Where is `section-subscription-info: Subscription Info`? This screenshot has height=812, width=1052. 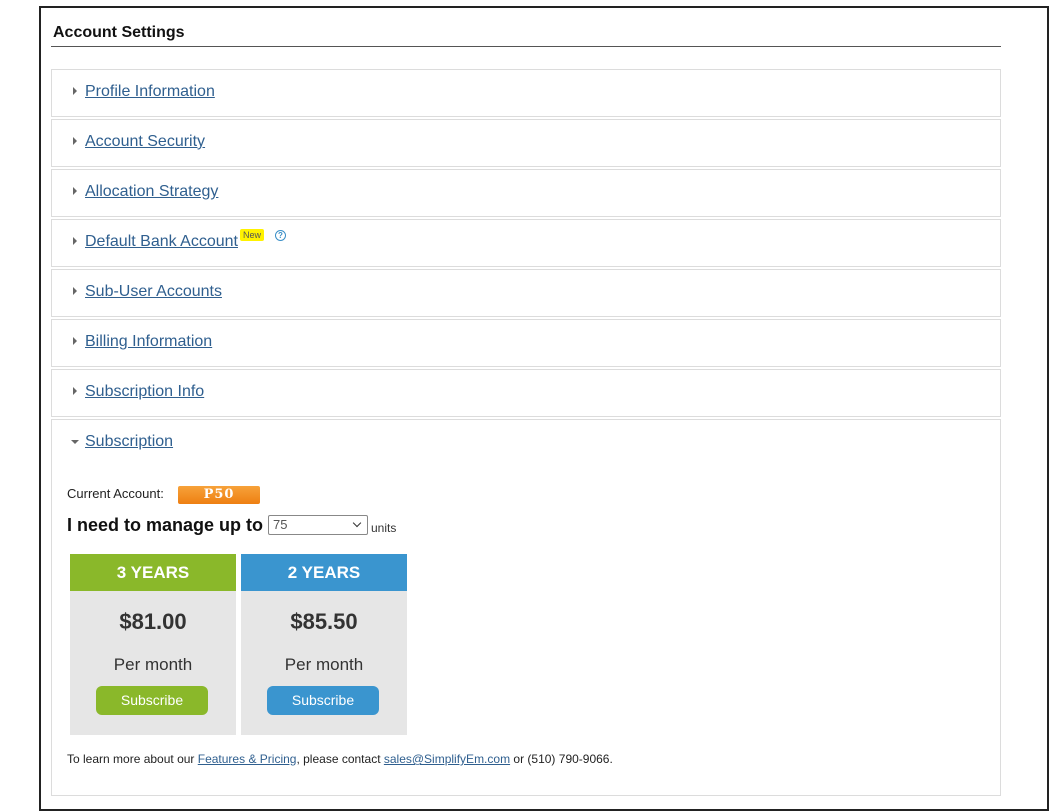
section-subscription-info: Subscription Info is located at coordinates (526, 393).